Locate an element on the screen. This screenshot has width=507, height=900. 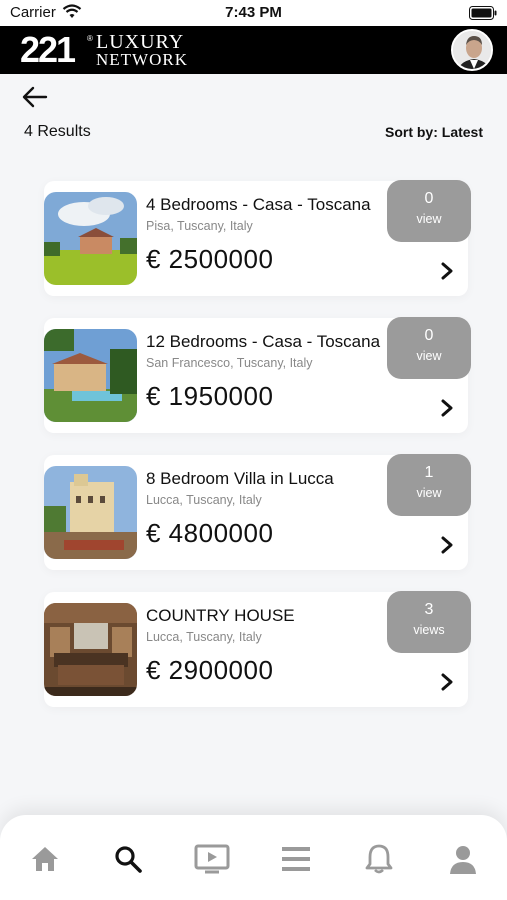
nav-profile is located at coordinates (463, 859).